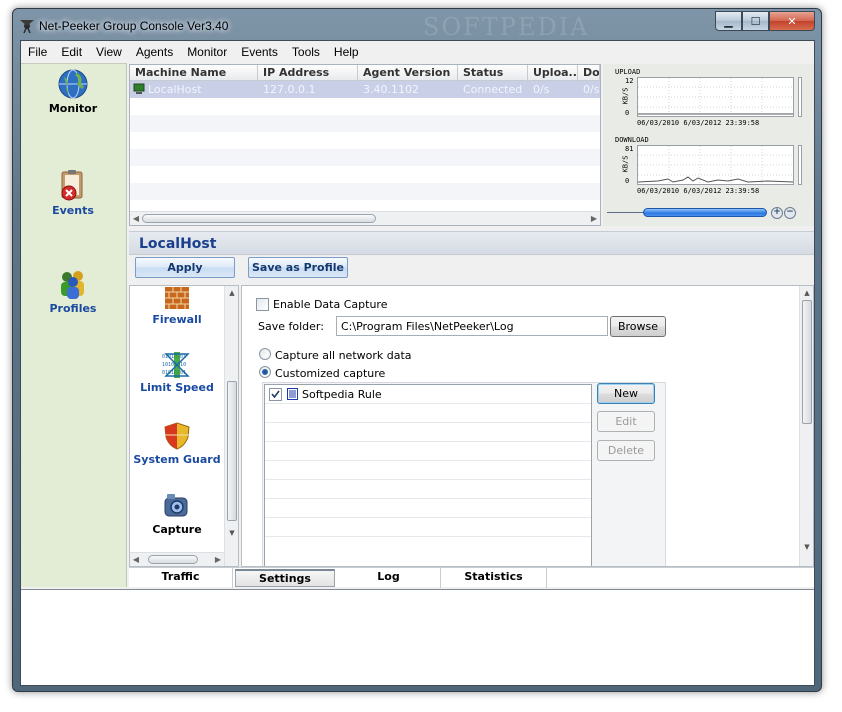 The width and height of the screenshot is (842, 712). I want to click on nav-profiles: Profiles, so click(73, 291).